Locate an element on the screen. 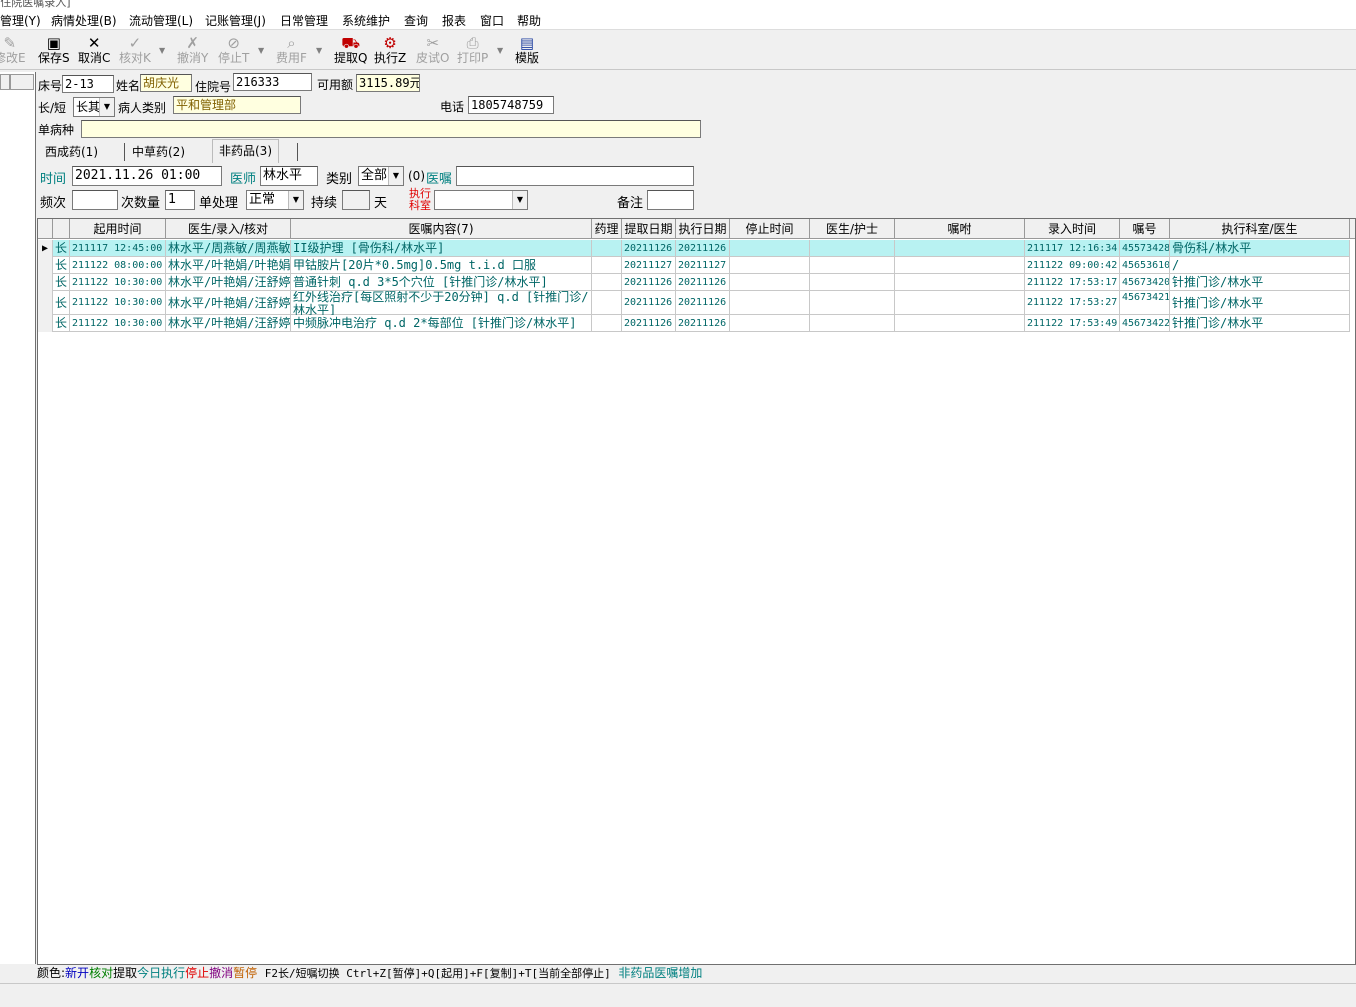  fetch-button: ⛟ 提取Q is located at coordinates (350, 50).